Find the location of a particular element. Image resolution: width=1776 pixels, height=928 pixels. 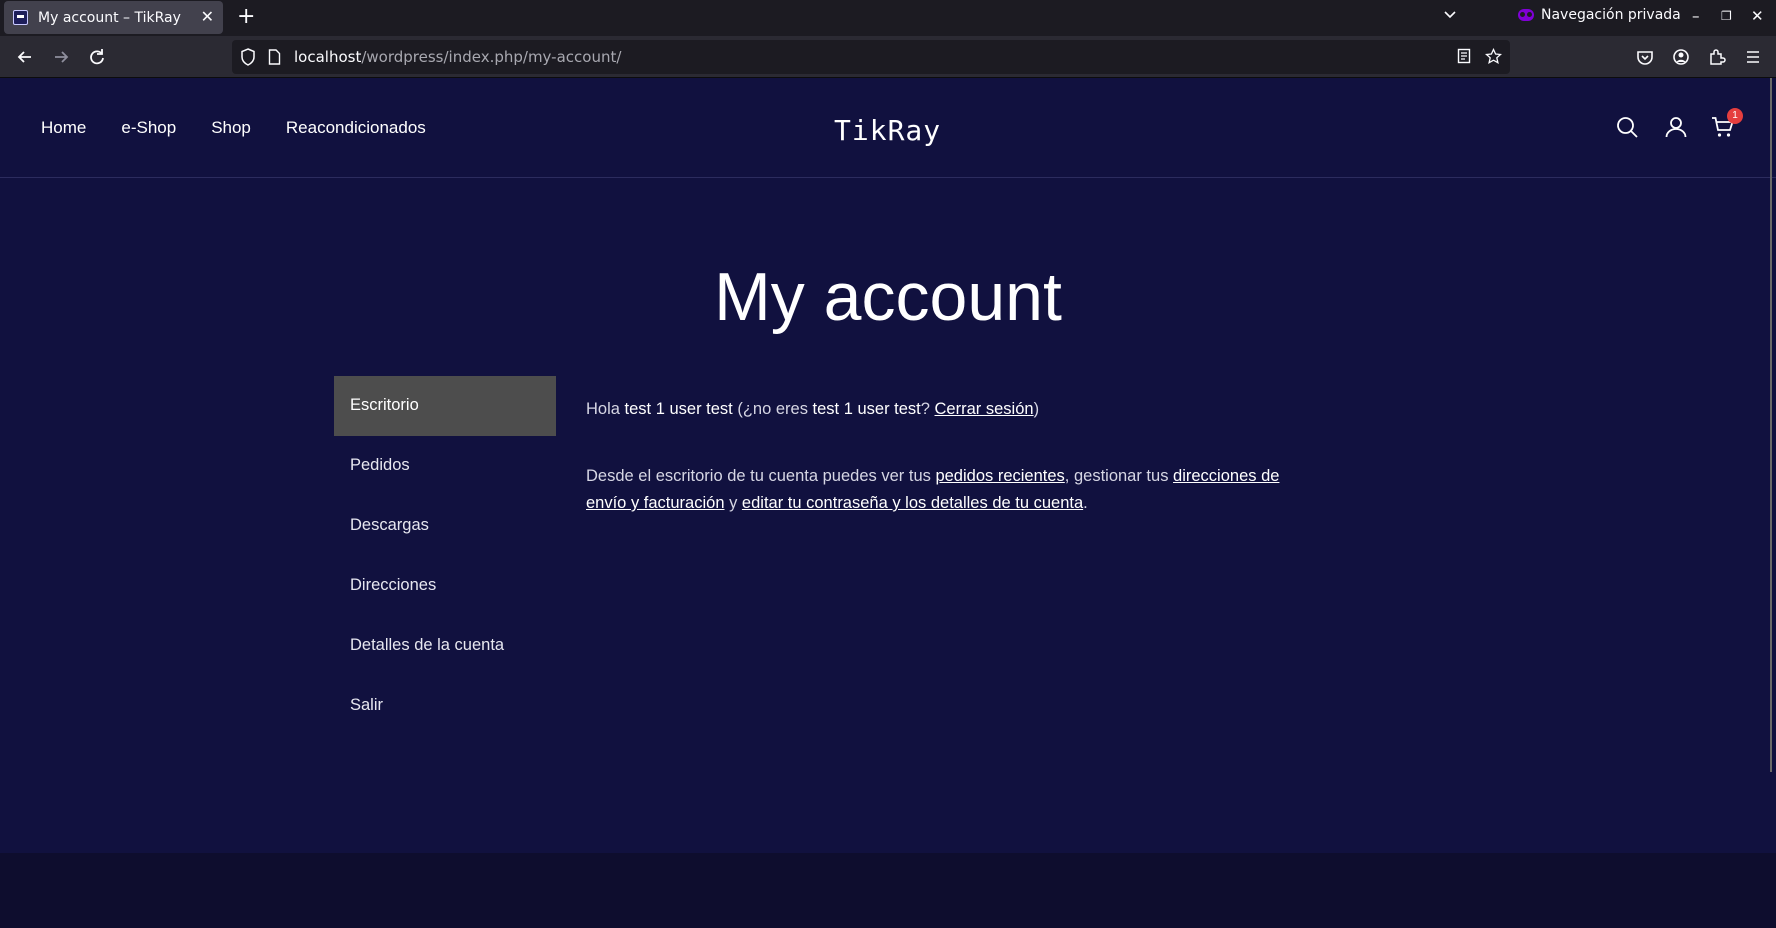

tab-title: My account – TikRay is located at coordinates (109, 17).